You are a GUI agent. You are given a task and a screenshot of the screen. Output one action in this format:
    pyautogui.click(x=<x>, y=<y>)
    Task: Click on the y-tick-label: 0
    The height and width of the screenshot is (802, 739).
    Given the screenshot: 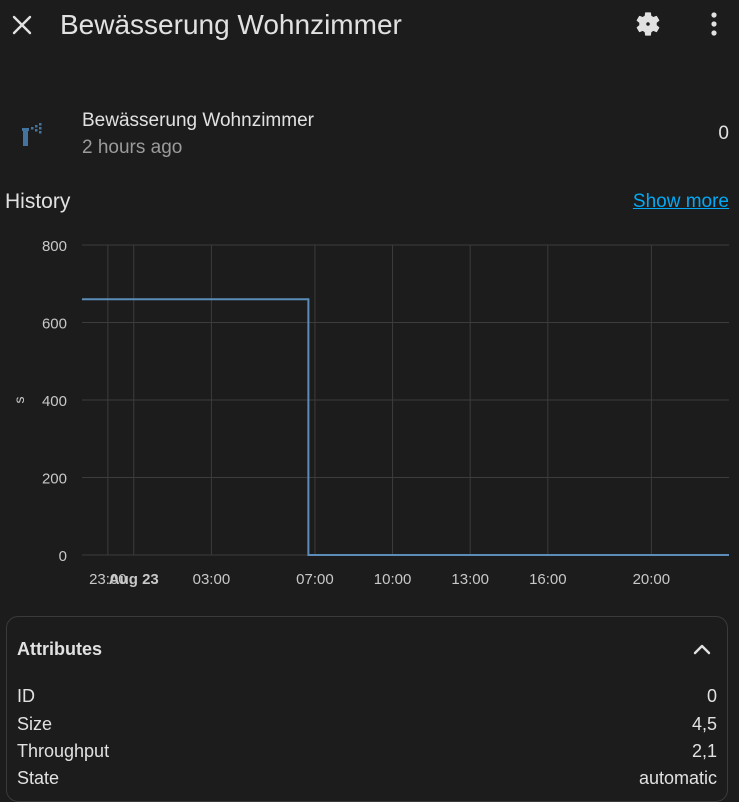 What is the action you would take?
    pyautogui.click(x=63, y=556)
    